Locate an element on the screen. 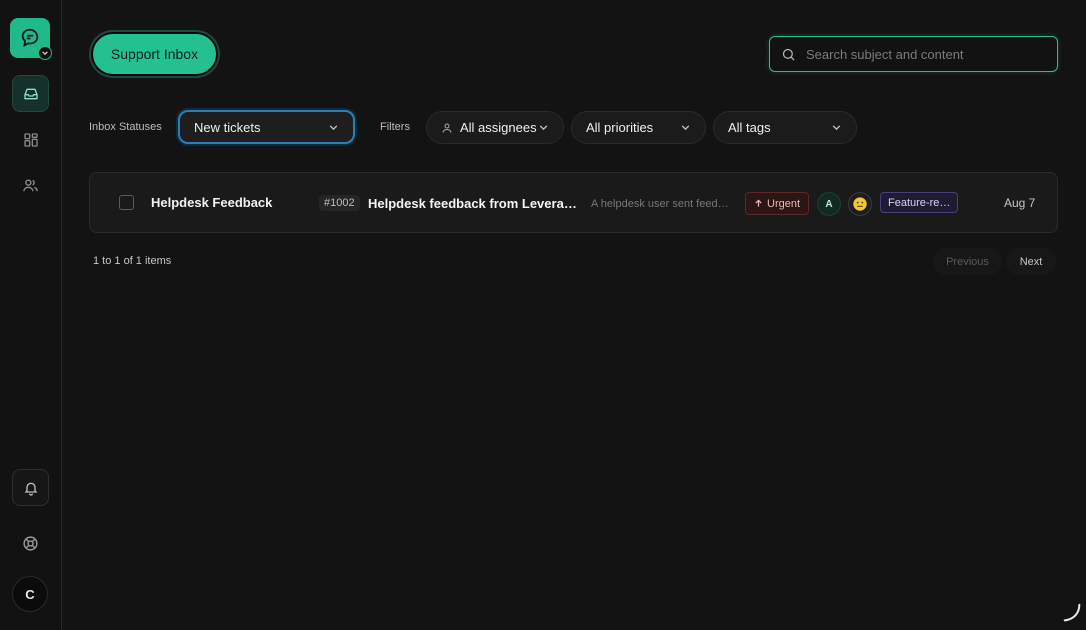 The image size is (1086, 630). assignees-select-value: All assignees is located at coordinates (498, 127).